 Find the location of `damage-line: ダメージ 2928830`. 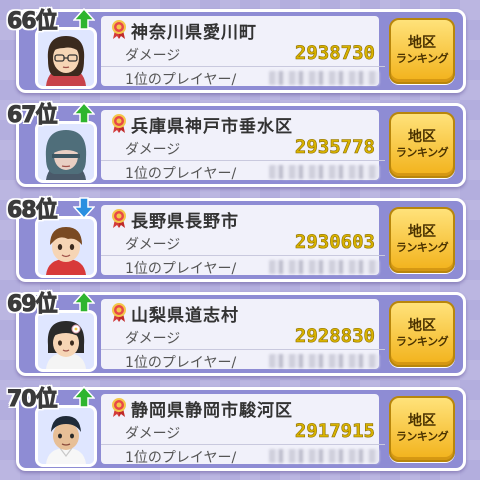

damage-line: ダメージ 2928830 is located at coordinates (243, 337).